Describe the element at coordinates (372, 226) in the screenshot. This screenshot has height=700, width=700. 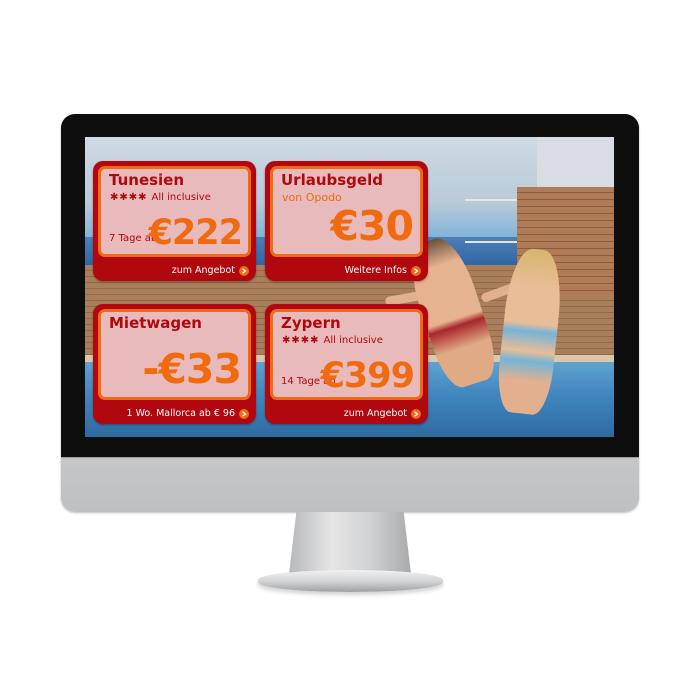
I see `offer-price: €30` at that location.